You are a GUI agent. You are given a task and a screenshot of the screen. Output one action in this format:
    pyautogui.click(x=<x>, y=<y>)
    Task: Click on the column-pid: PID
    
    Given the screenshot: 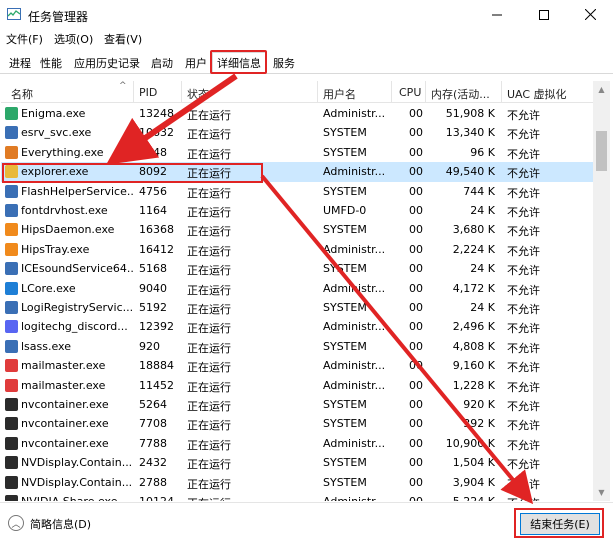 What is the action you would take?
    pyautogui.click(x=148, y=92)
    